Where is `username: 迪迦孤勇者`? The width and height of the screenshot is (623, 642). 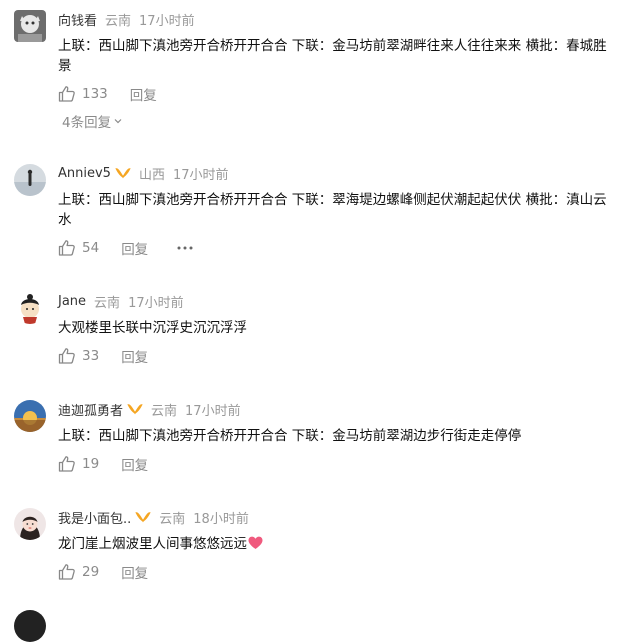
username: 迪迦孤勇者 is located at coordinates (90, 409).